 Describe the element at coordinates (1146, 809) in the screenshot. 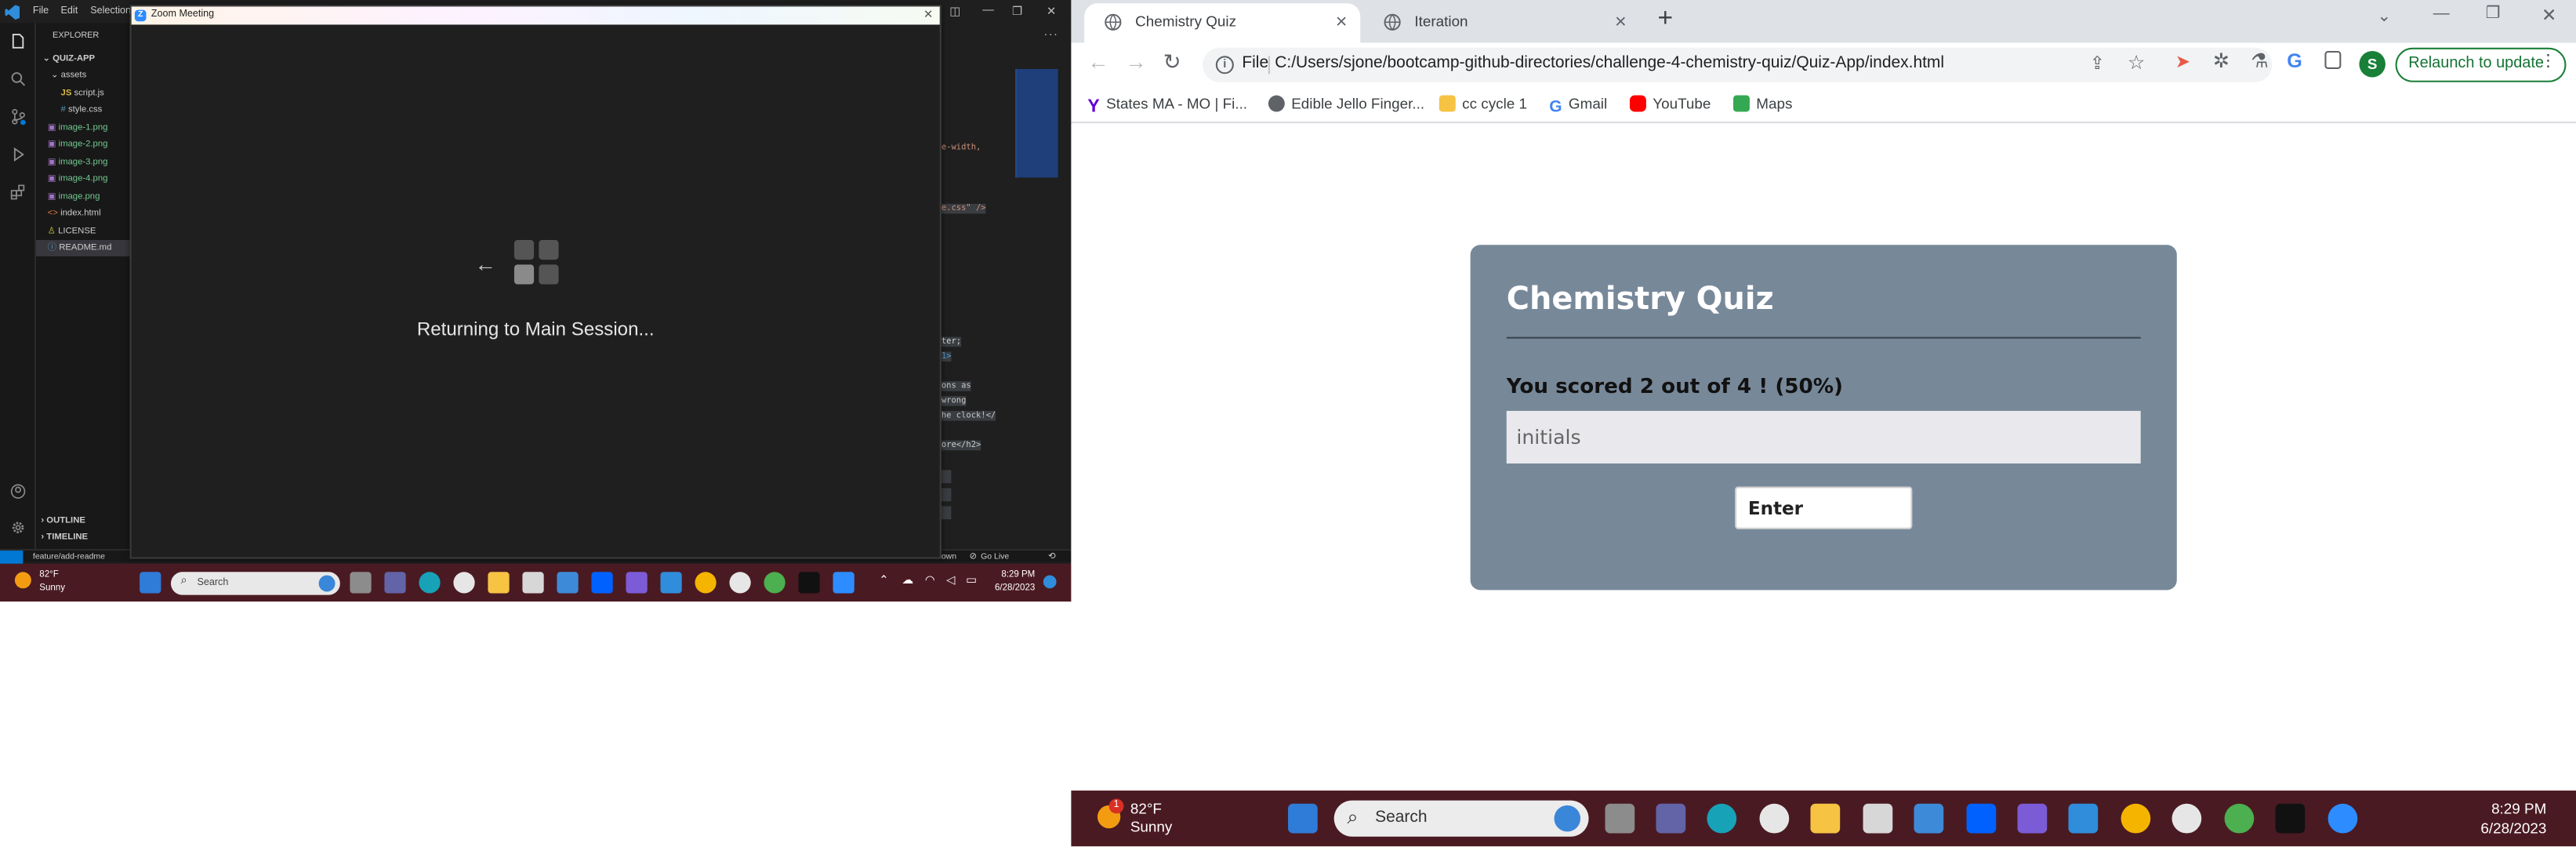

I see `weather-temp: 82°F` at that location.